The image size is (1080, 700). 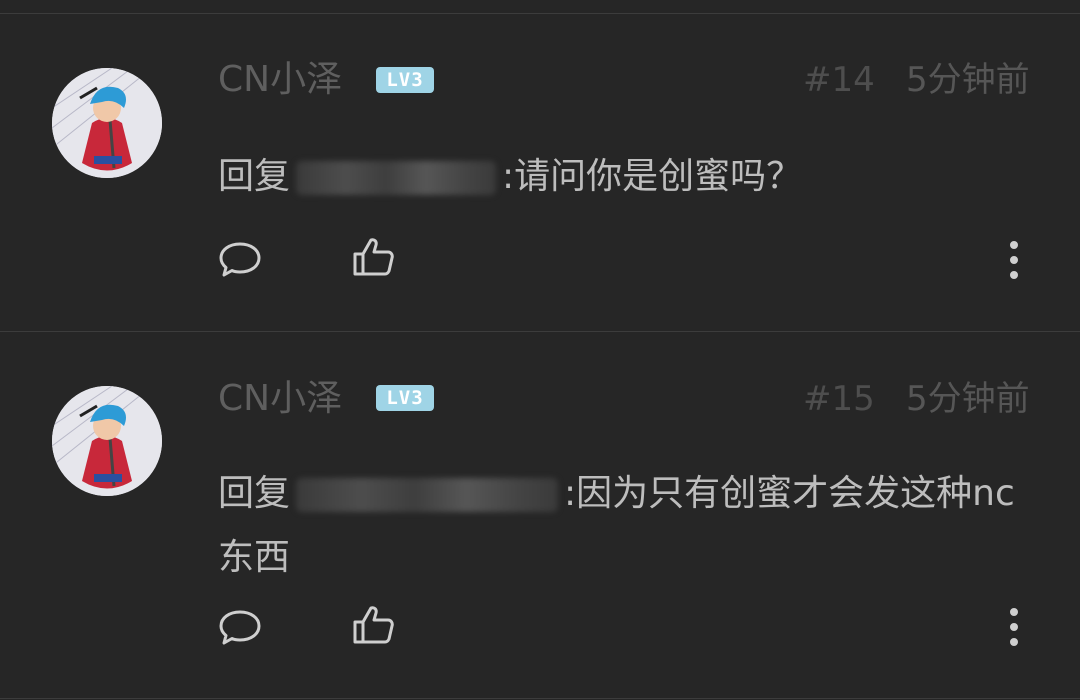 I want to click on floor-number: #14, so click(x=839, y=80).